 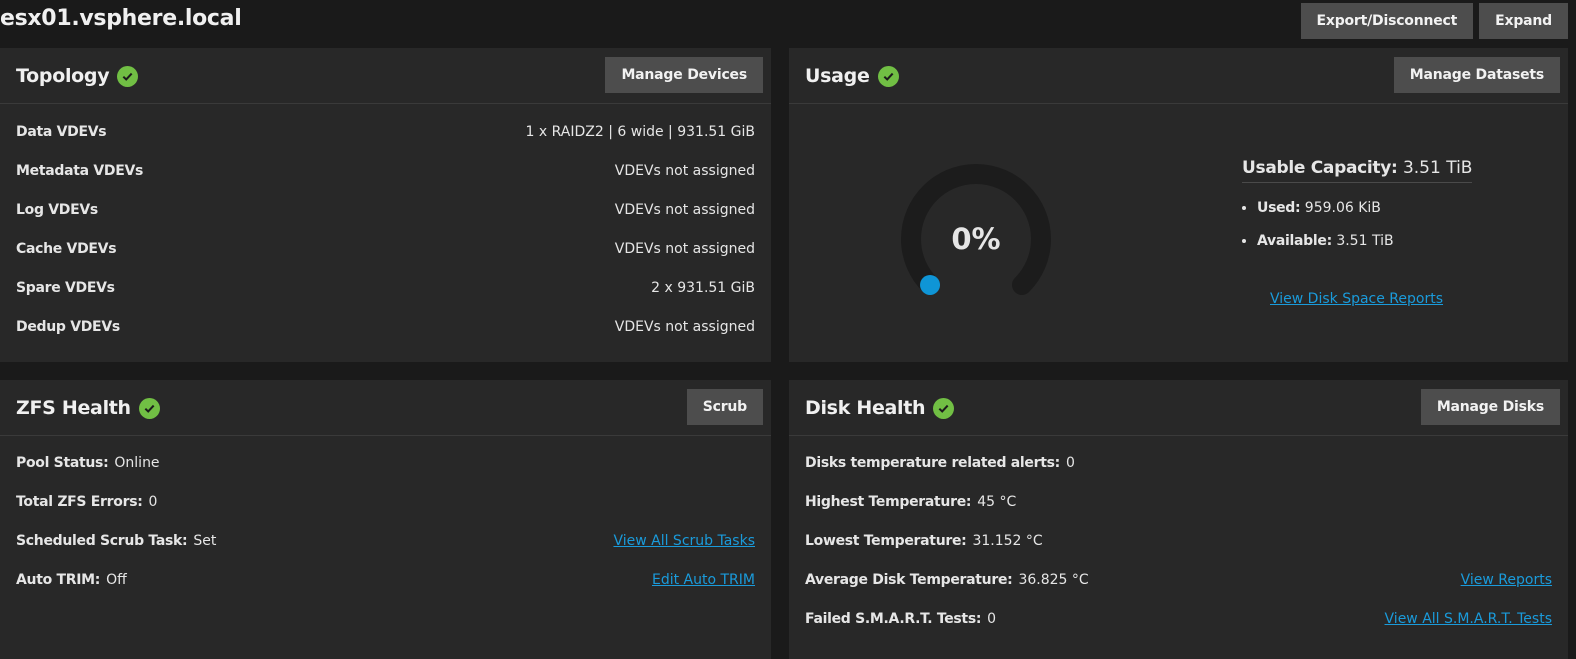 I want to click on used-value: 959.06 KiB, so click(x=1342, y=208).